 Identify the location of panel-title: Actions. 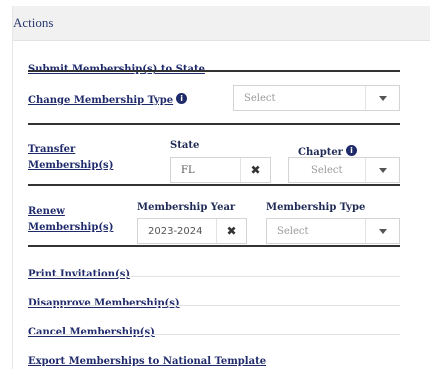
(33, 22).